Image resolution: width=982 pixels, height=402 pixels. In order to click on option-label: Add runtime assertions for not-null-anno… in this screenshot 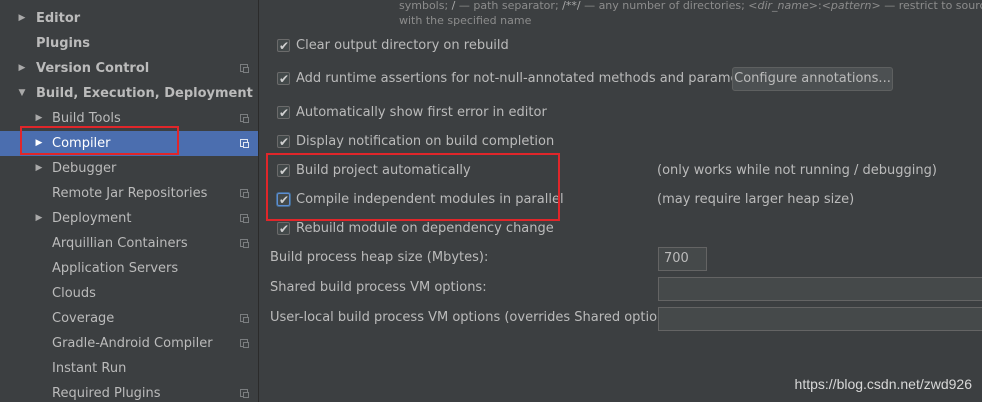, I will do `click(530, 78)`.